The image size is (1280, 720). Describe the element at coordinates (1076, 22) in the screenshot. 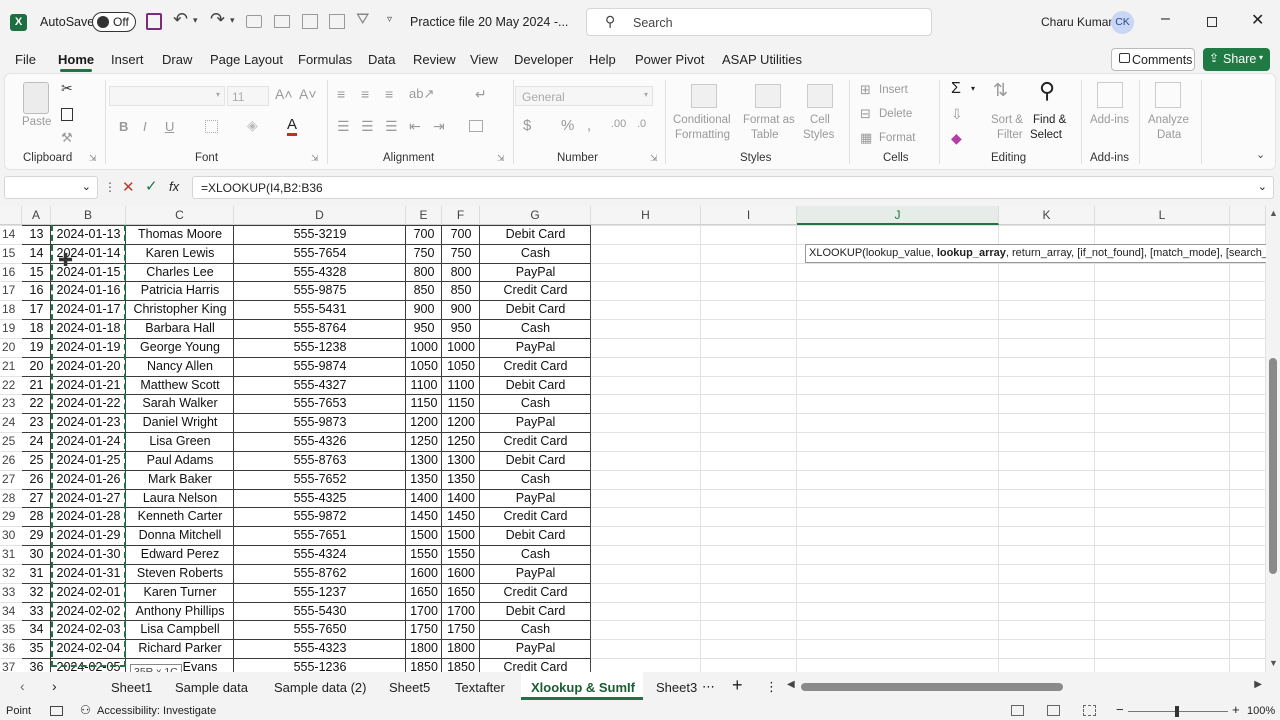

I see `user-name: Charu Kumar` at that location.